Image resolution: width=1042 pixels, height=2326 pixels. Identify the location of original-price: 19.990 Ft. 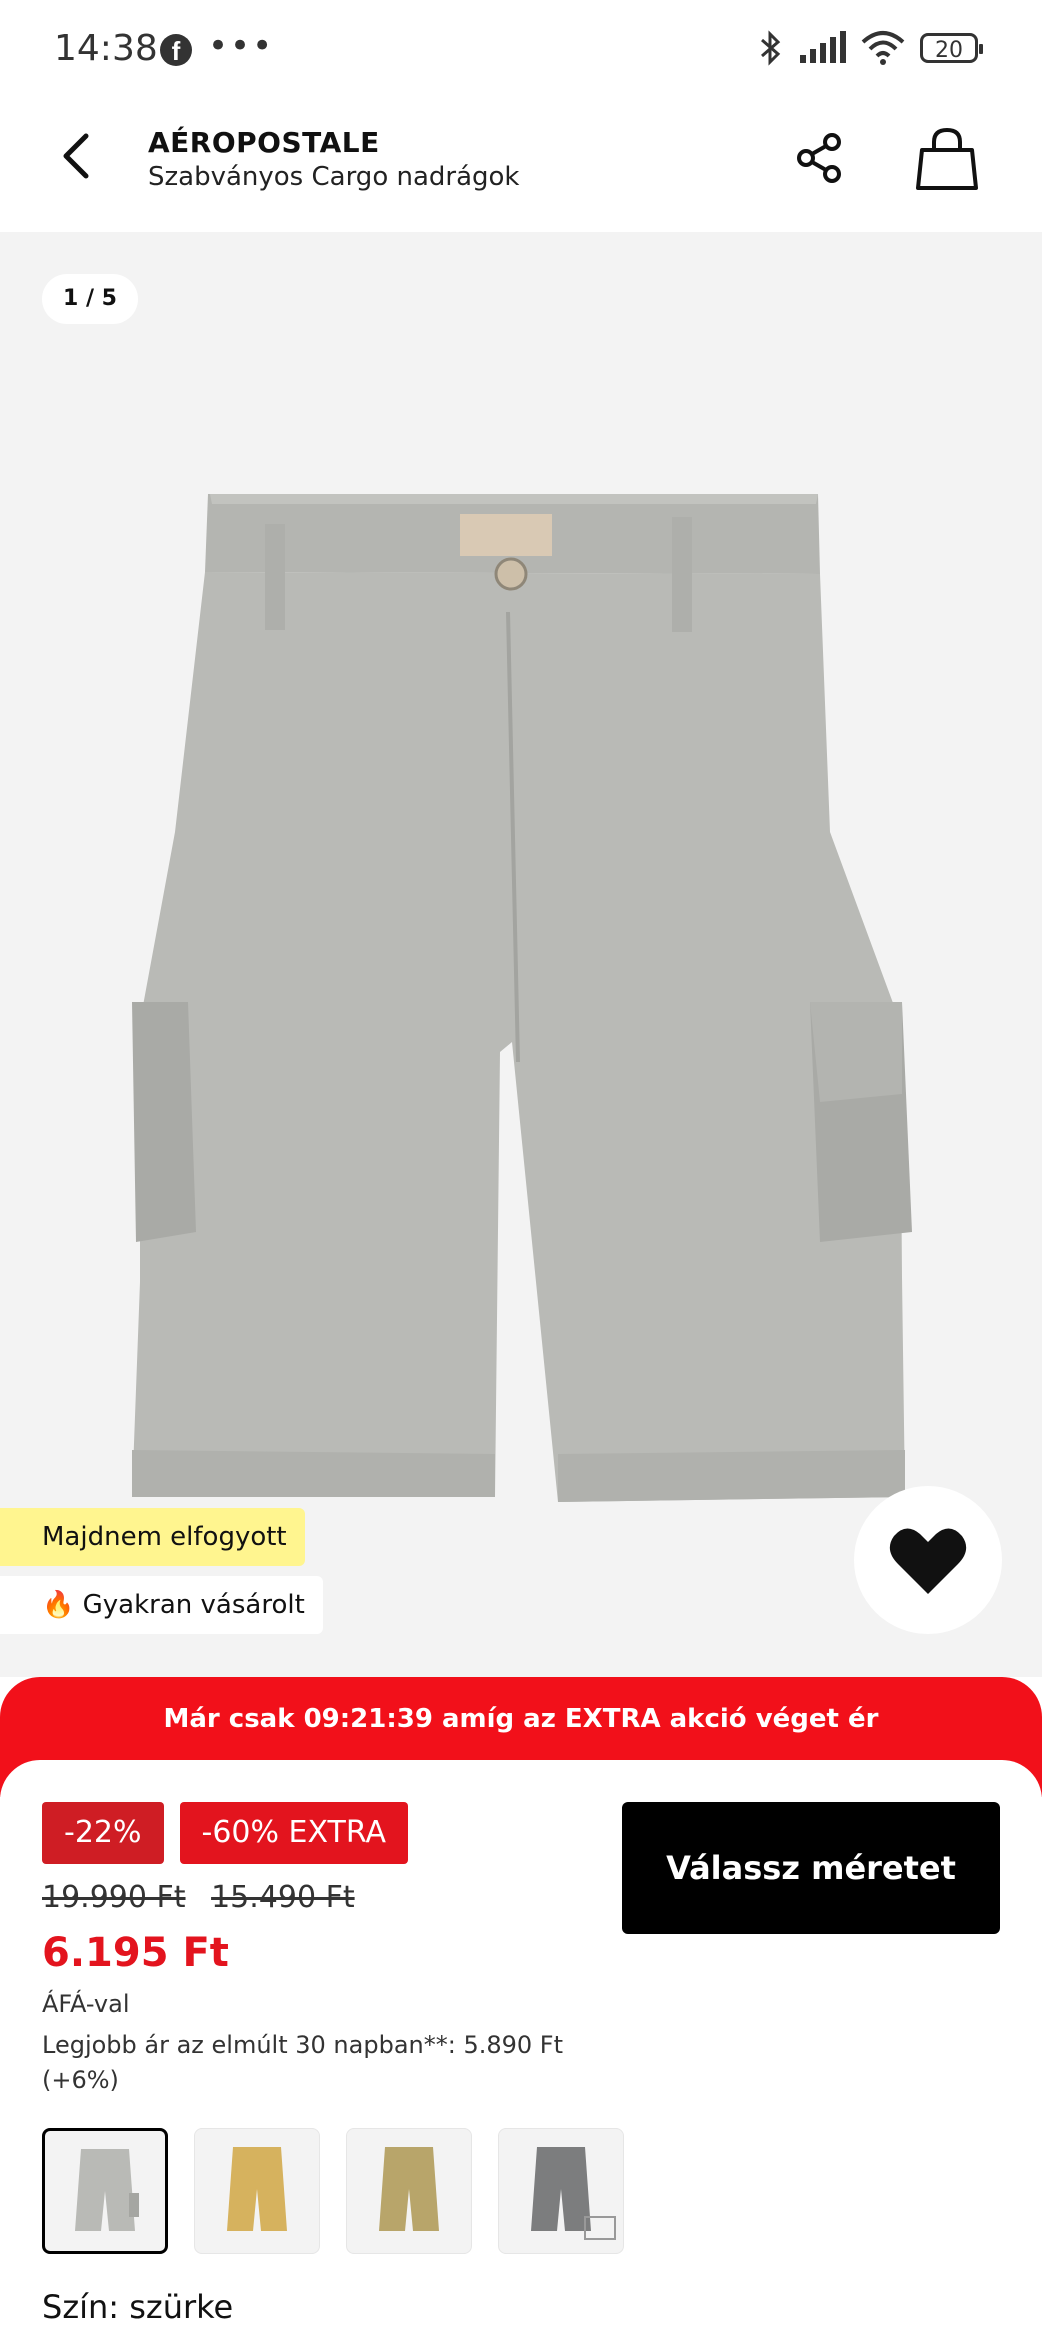
(114, 1897).